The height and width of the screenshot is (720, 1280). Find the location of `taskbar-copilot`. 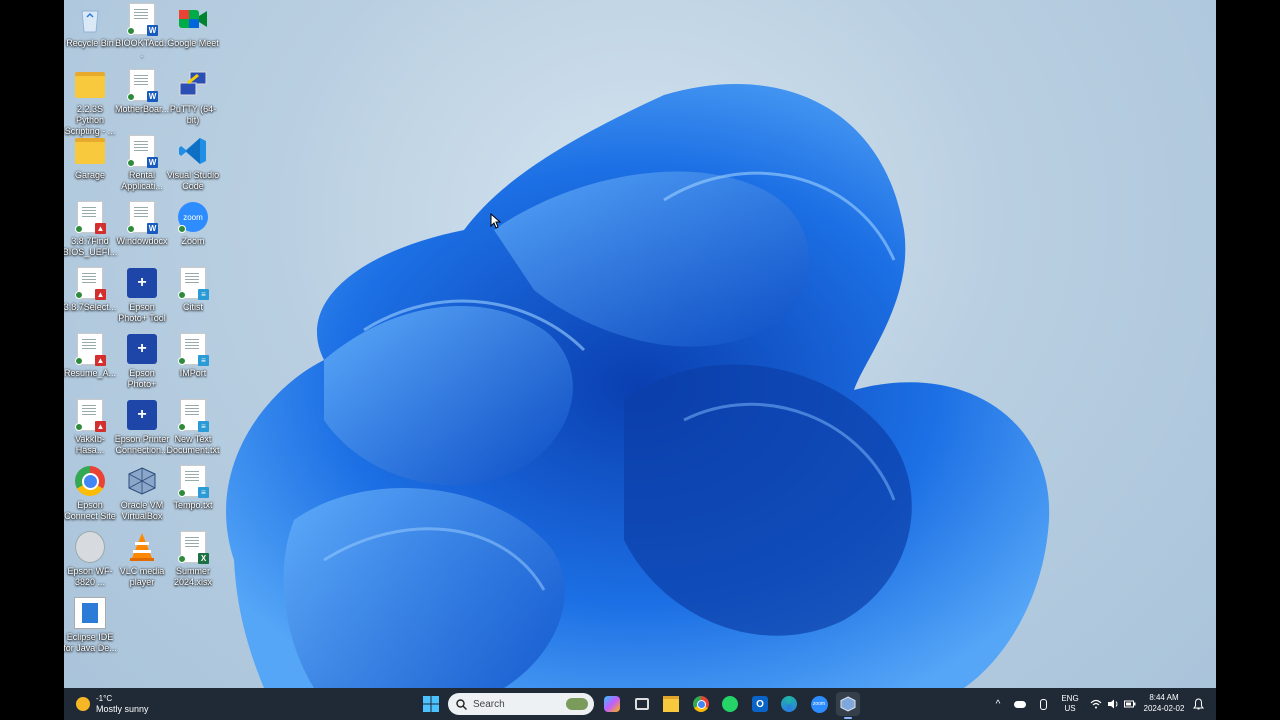

taskbar-copilot is located at coordinates (612, 704).